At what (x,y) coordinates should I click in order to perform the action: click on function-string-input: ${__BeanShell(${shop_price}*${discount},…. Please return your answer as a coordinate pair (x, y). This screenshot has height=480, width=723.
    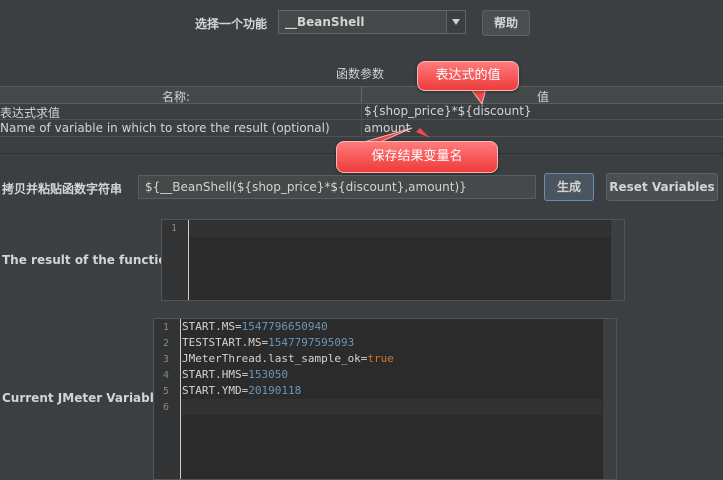
    Looking at the image, I should click on (337, 187).